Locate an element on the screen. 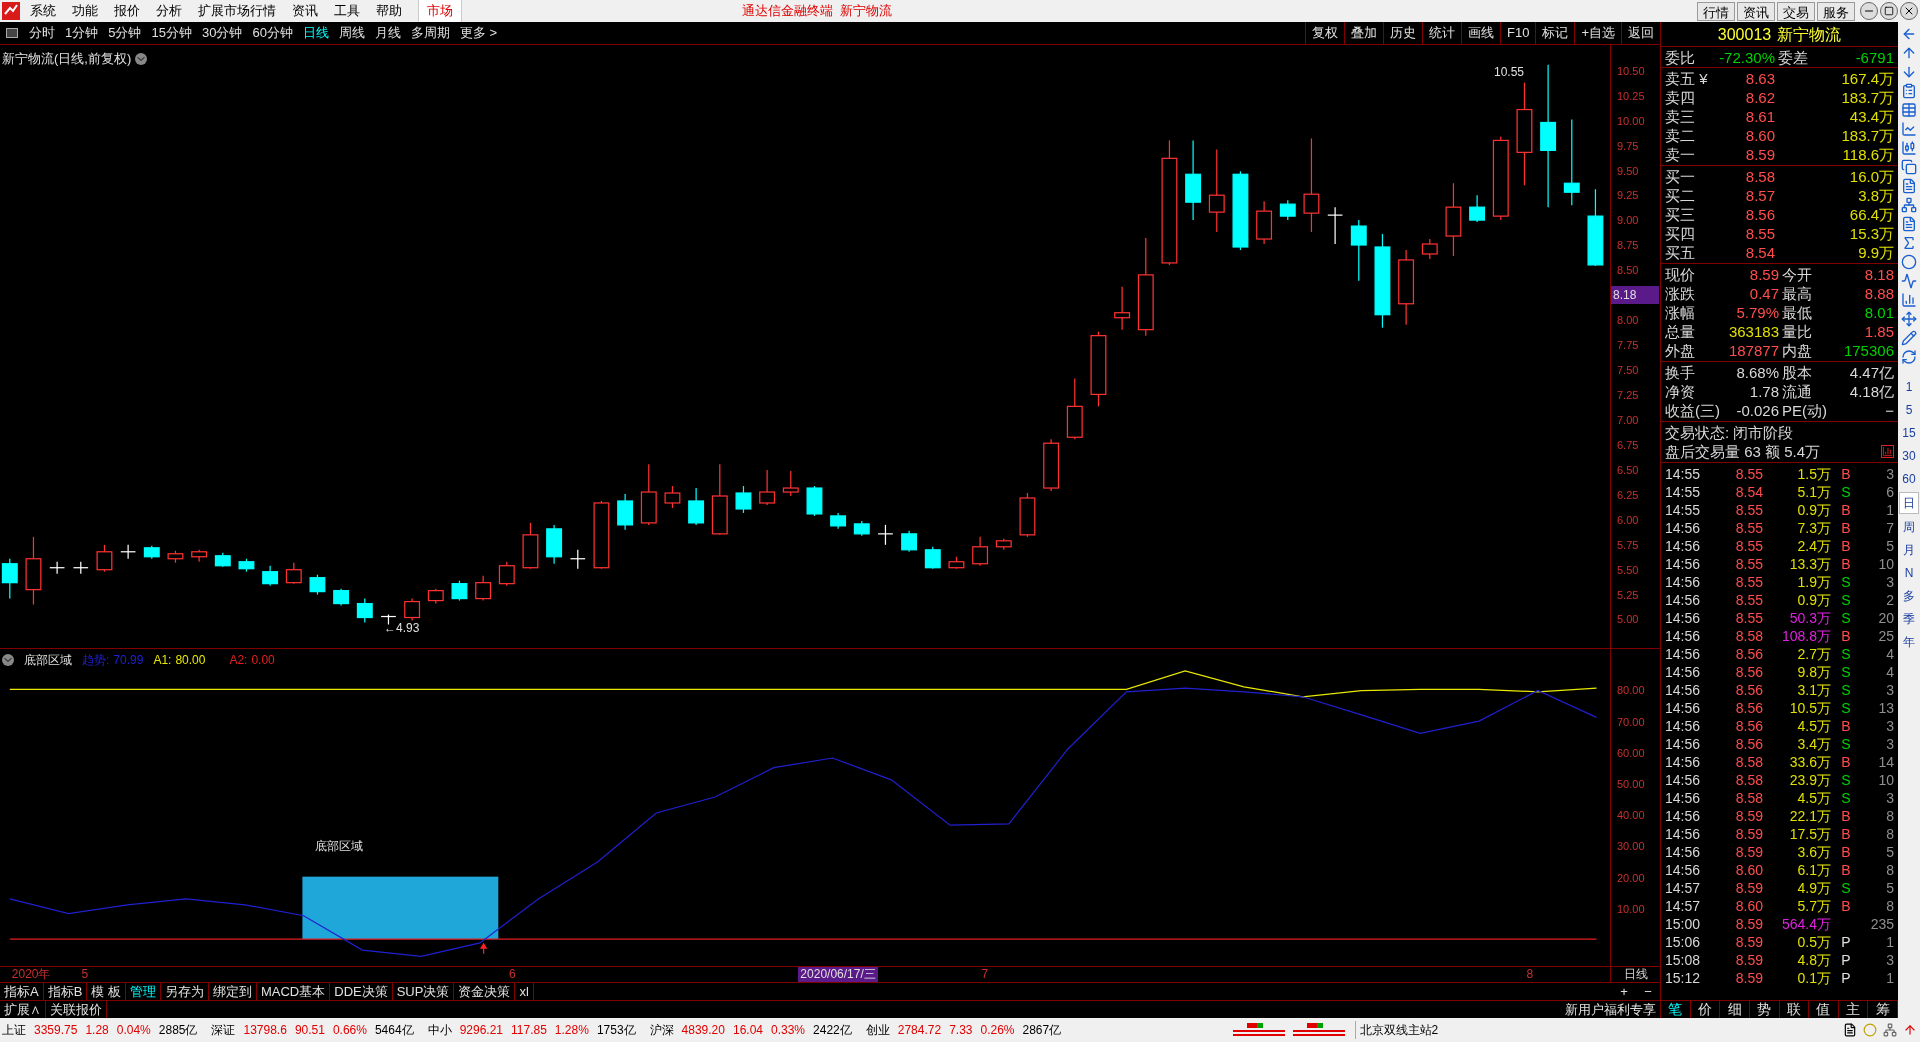 The image size is (1920, 1042). period-shortcut: 月 is located at coordinates (1909, 550).